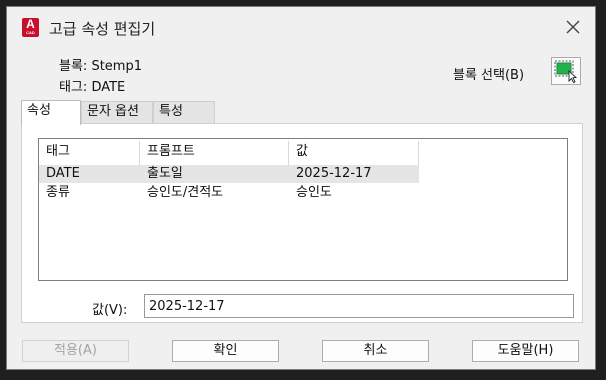  Describe the element at coordinates (525, 351) in the screenshot. I see `help-button: 도움말(H)` at that location.